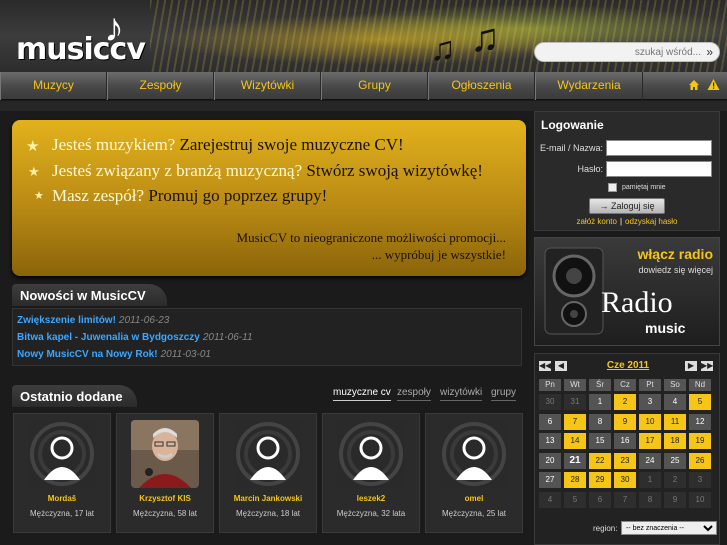 The height and width of the screenshot is (545, 727). What do you see at coordinates (66, 320) in the screenshot?
I see `news-link: Zwiększenie limitów!` at bounding box center [66, 320].